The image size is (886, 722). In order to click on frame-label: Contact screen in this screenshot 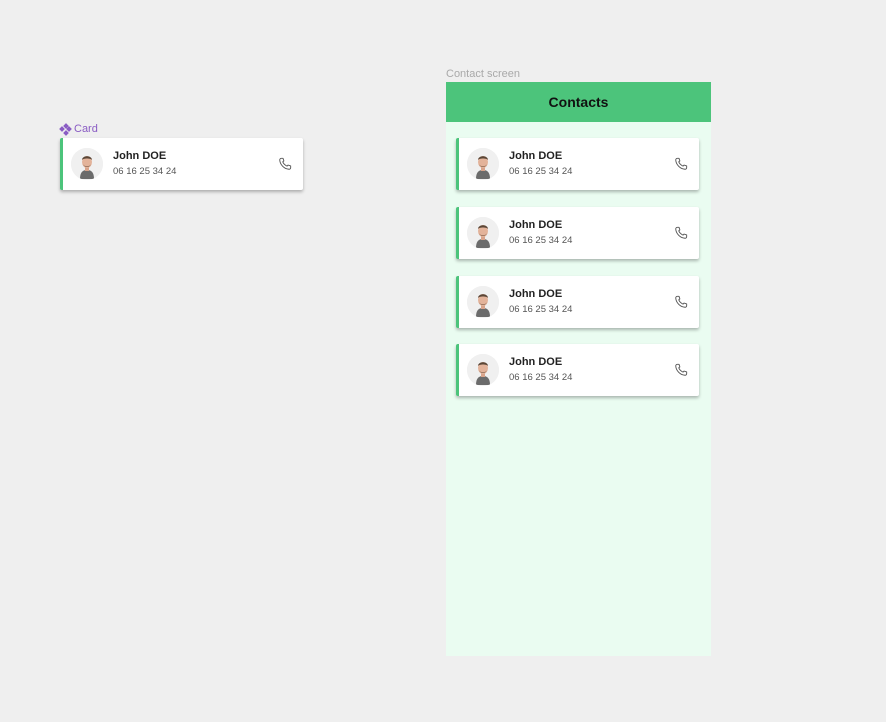, I will do `click(483, 74)`.